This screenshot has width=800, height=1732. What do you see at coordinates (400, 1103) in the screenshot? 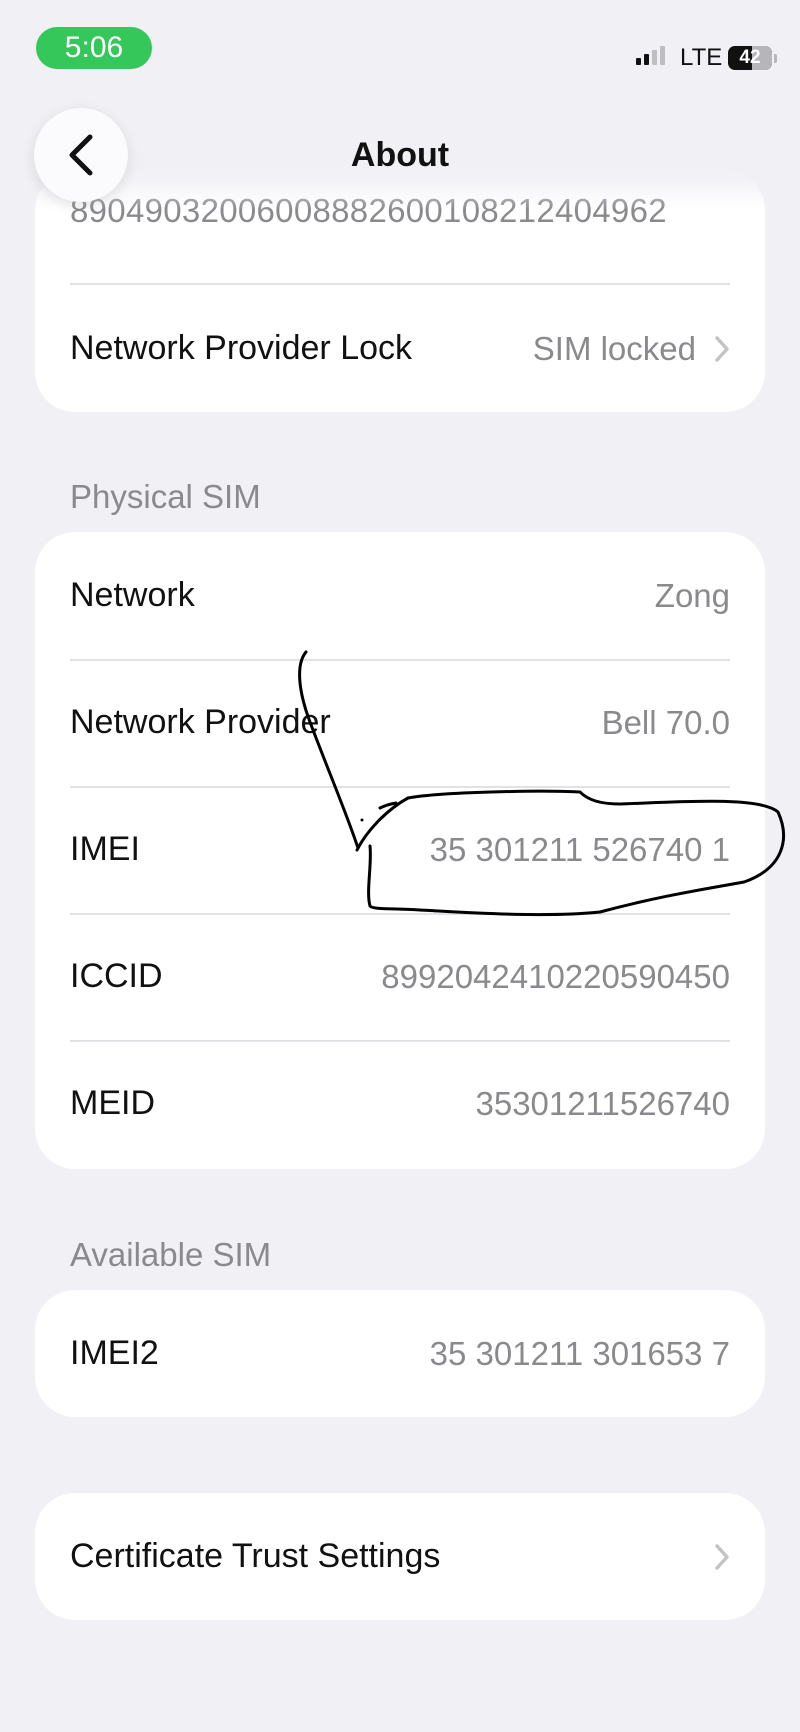
I see `meid-row: MEID 35301211526740` at bounding box center [400, 1103].